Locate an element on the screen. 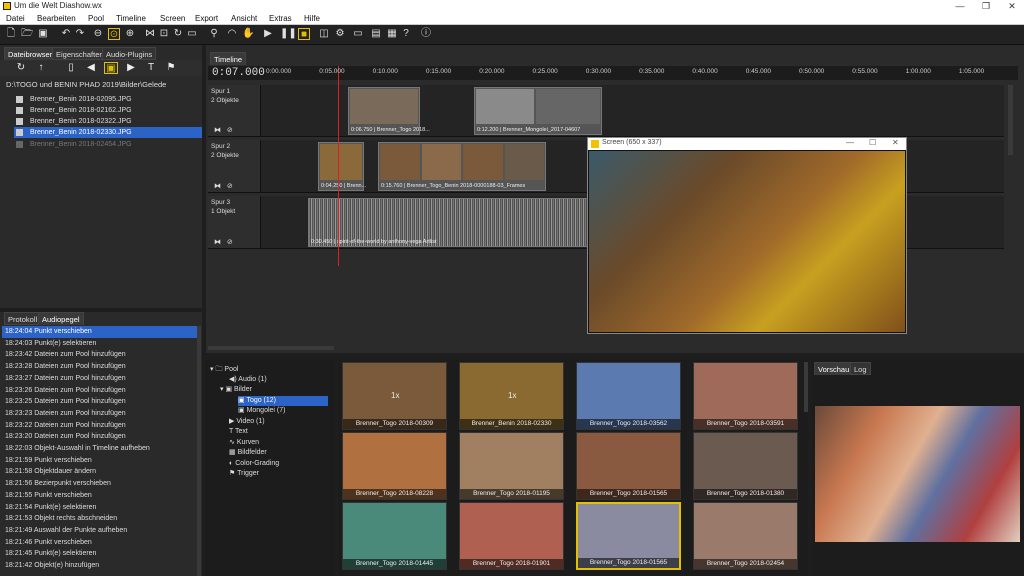 This screenshot has height=576, width=1024. menu-bearbeiten: Bearbeiten is located at coordinates (56, 18).